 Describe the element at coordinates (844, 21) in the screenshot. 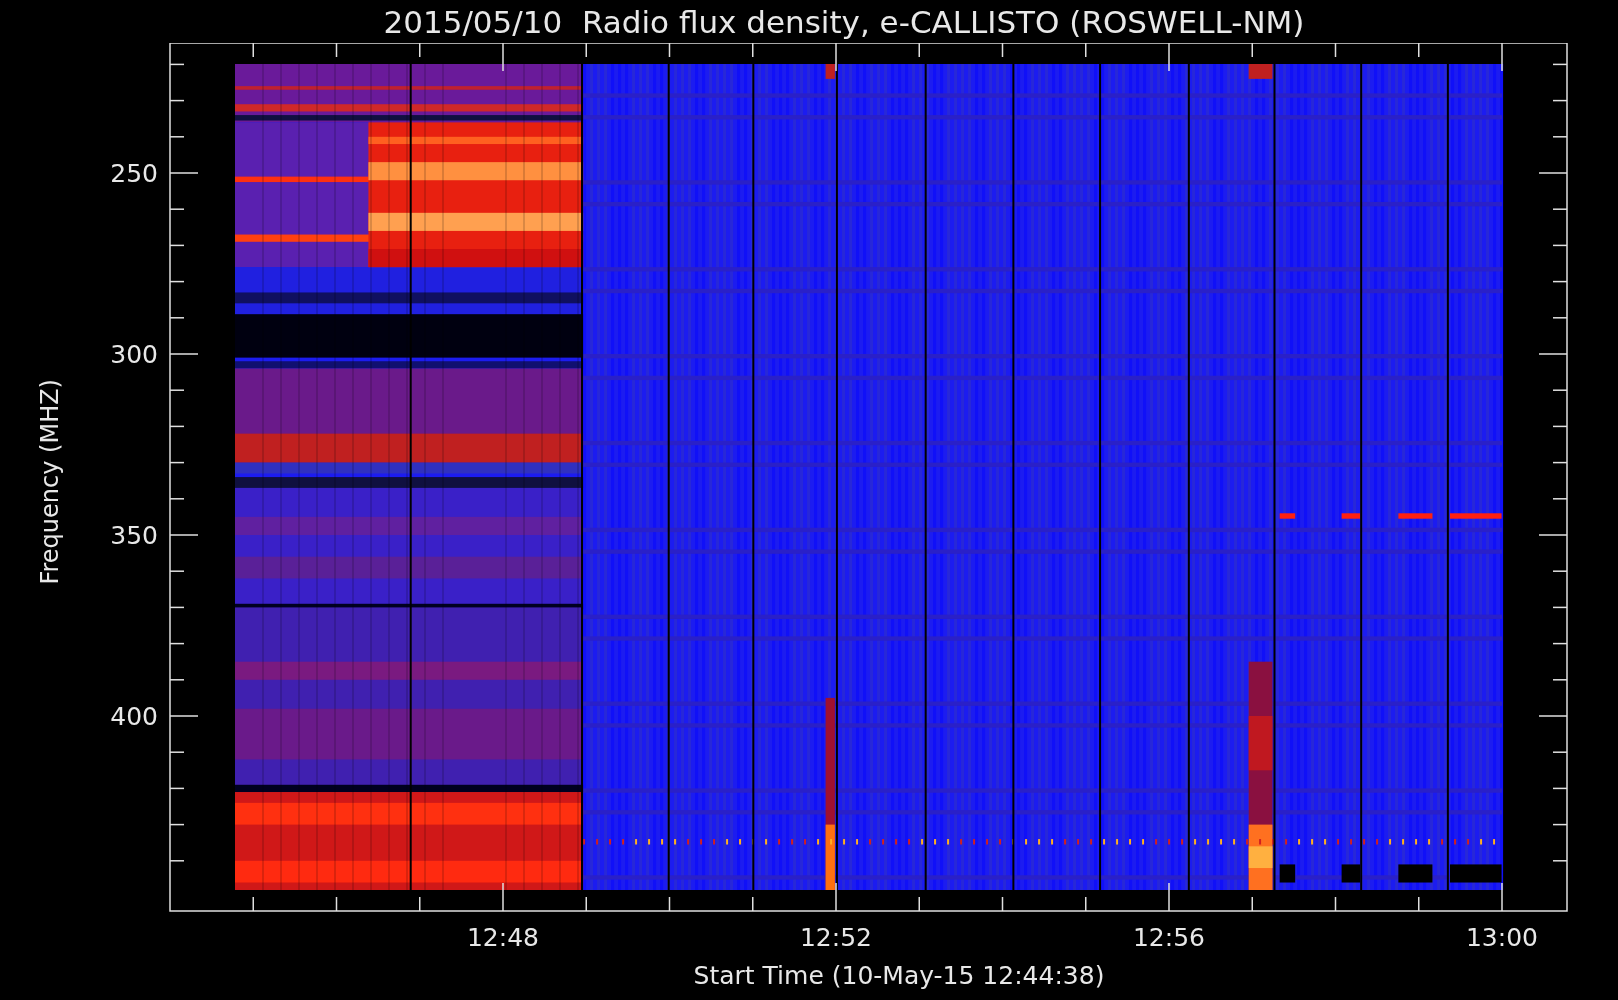

I see `chart-title: 2015/05/10 Radio flux density, e-CALLISTO (ROSWELL-NM)` at that location.